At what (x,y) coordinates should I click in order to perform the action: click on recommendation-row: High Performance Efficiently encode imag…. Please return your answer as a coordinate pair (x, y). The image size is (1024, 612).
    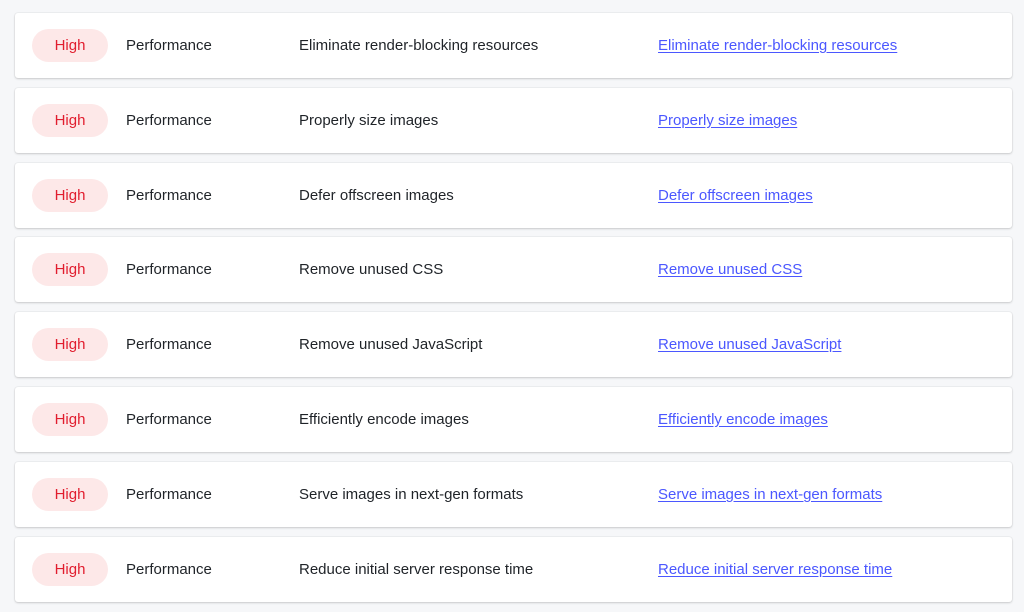
    Looking at the image, I should click on (513, 419).